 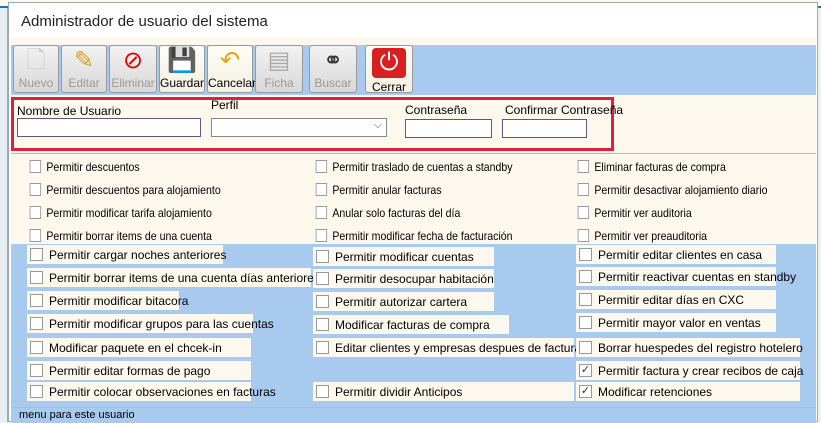 What do you see at coordinates (129, 212) in the screenshot?
I see `permission-label: Permitir modificar tarifa alojamiento` at bounding box center [129, 212].